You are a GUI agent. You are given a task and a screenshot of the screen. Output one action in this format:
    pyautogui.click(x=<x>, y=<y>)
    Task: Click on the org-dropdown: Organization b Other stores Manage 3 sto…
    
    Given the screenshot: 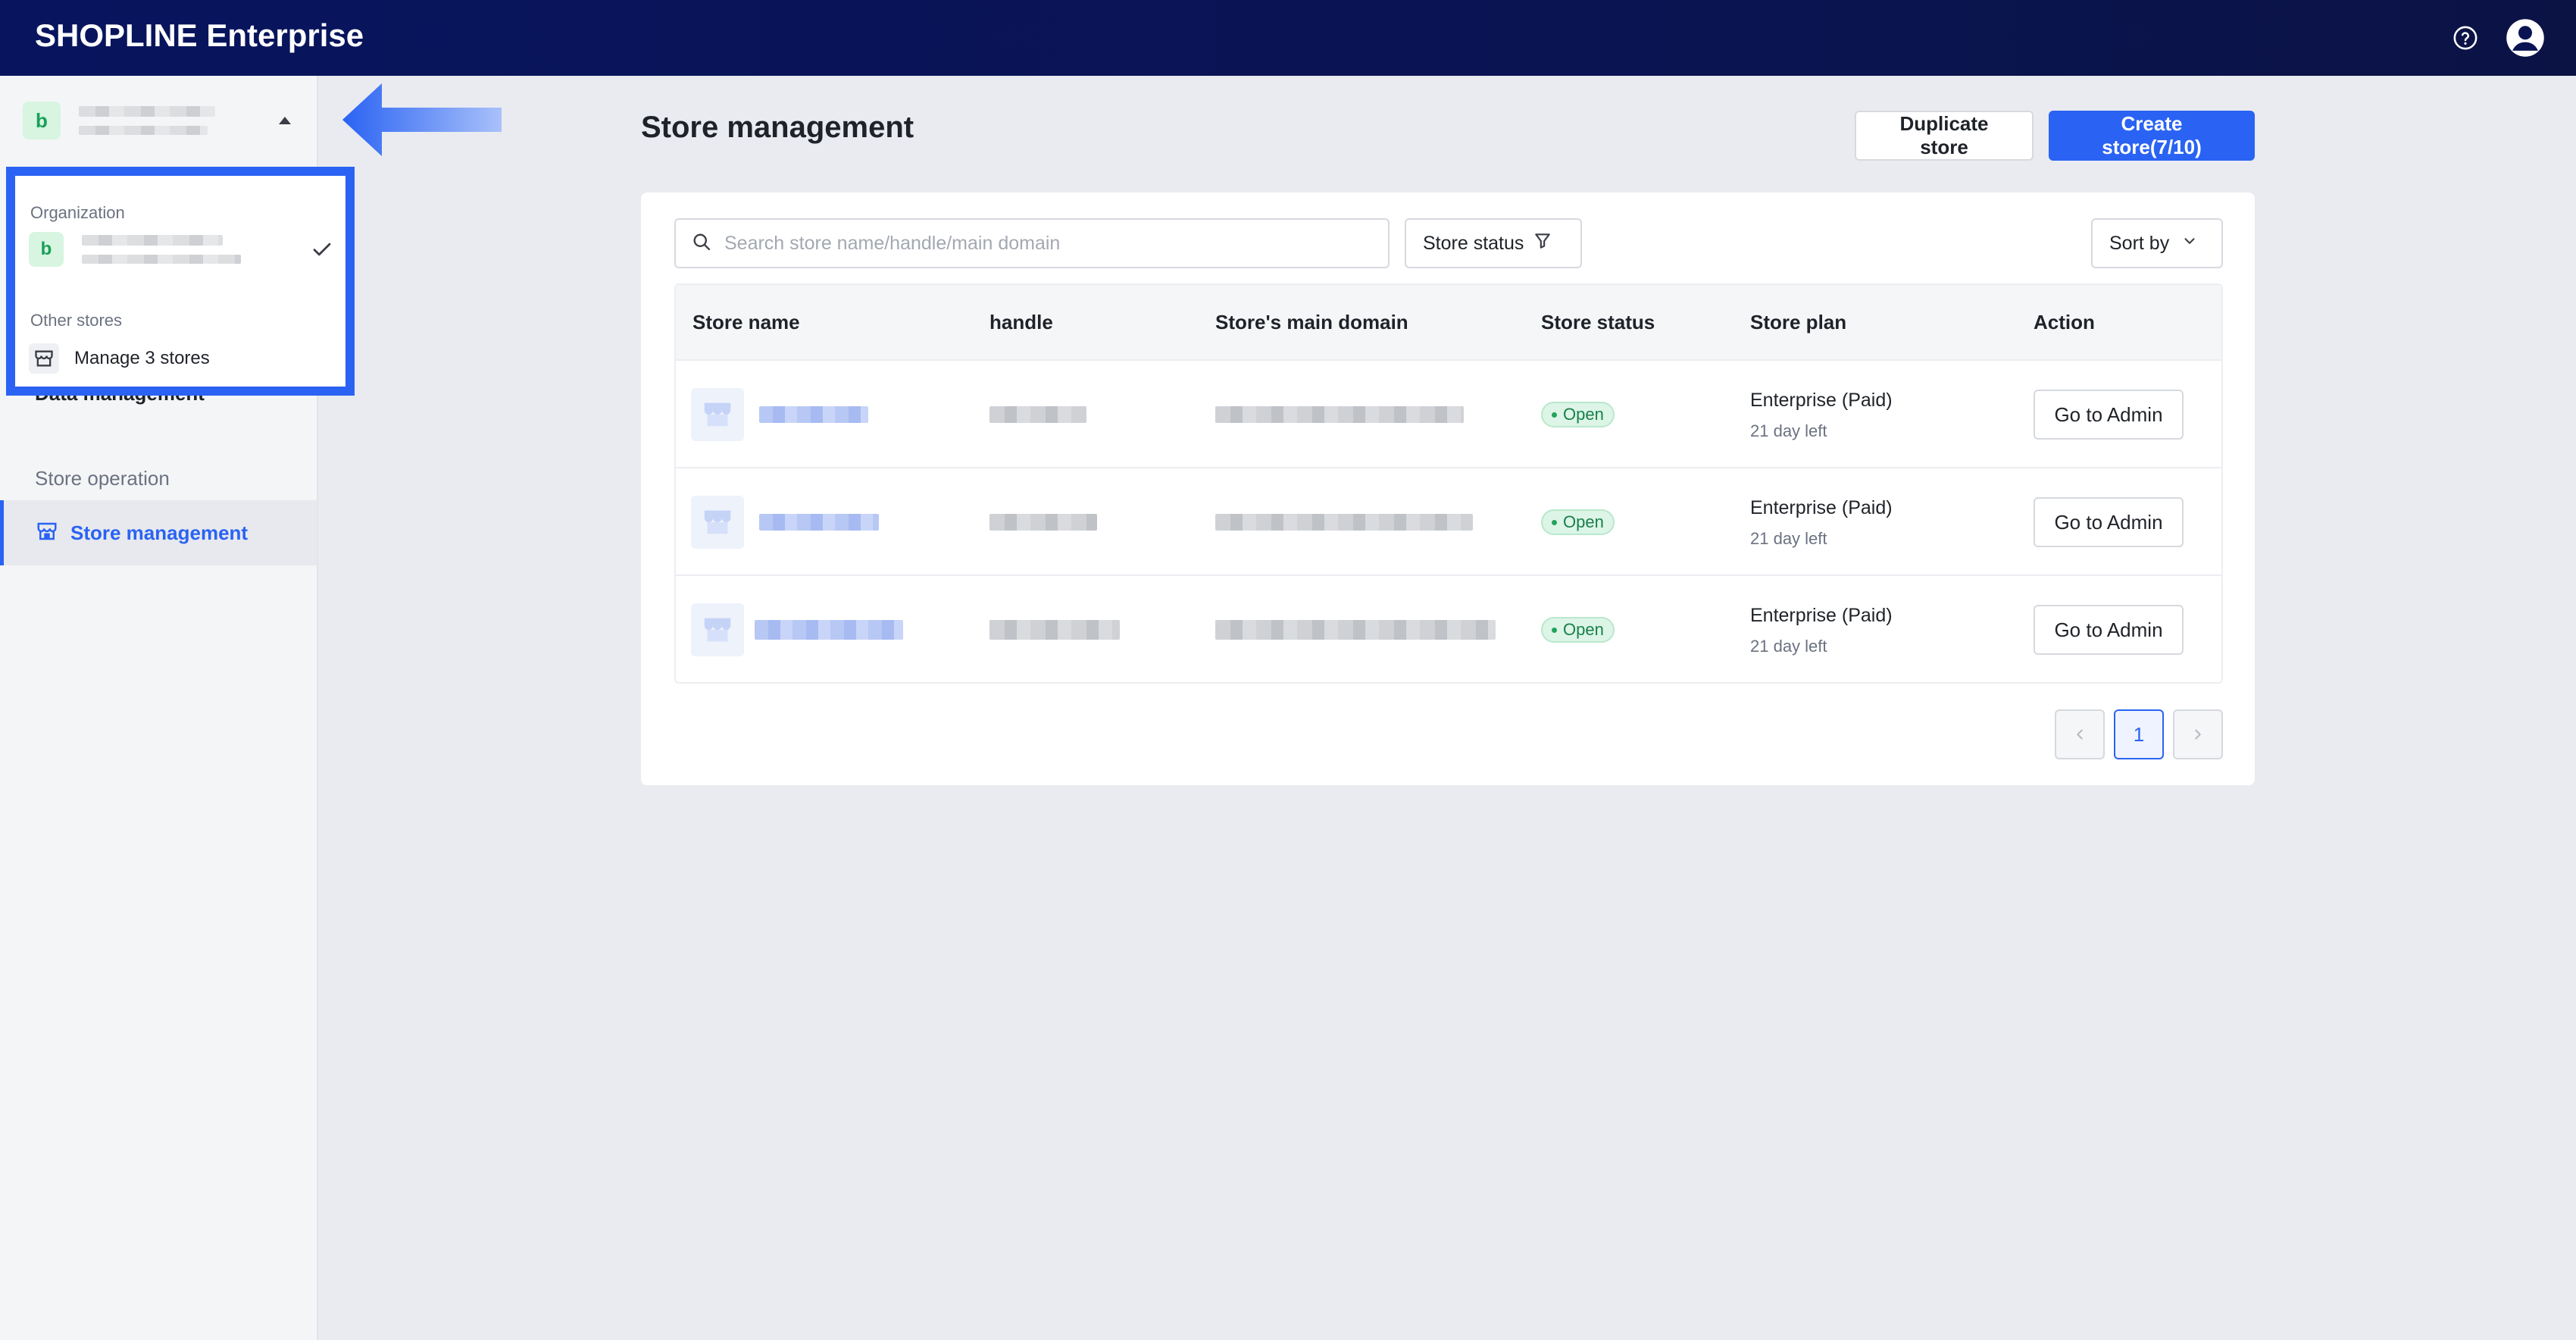 What is the action you would take?
    pyautogui.click(x=180, y=281)
    